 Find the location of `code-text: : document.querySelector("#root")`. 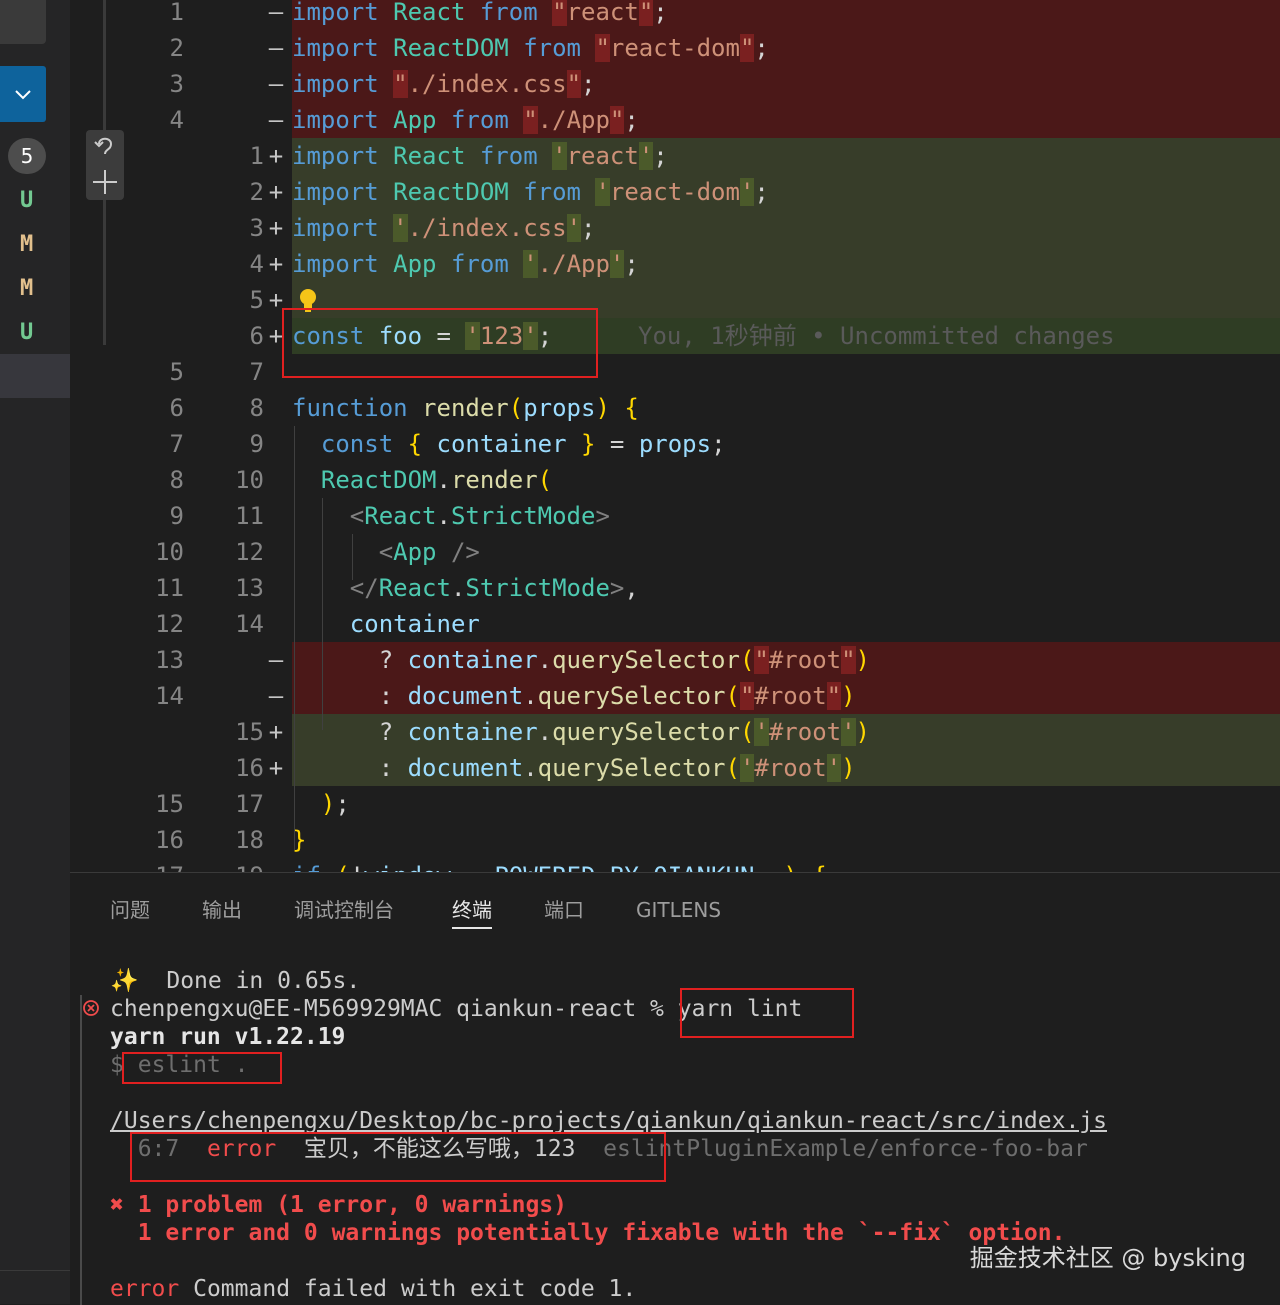

code-text: : document.querySelector("#root") is located at coordinates (574, 696).